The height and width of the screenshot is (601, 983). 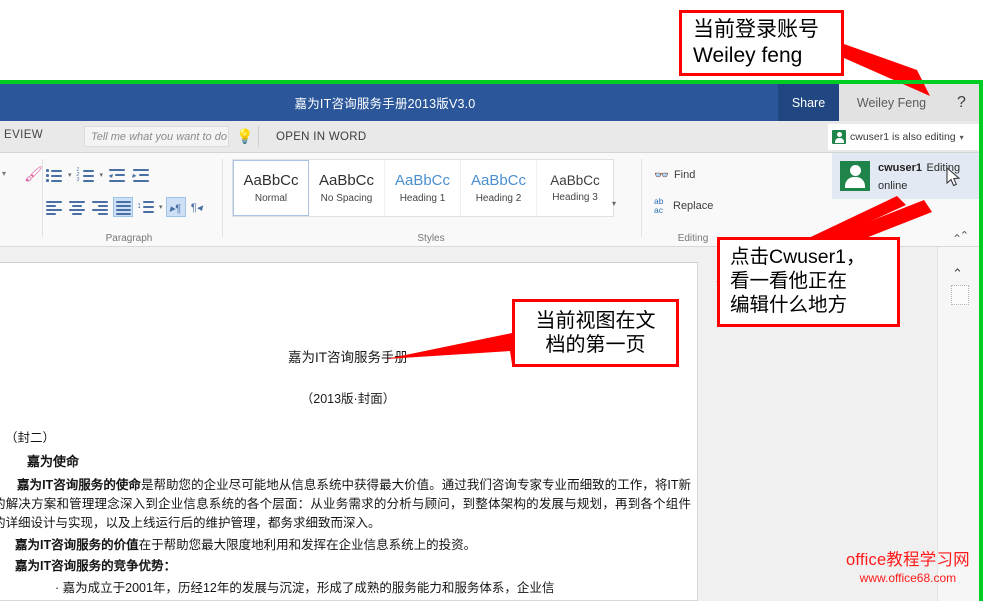 What do you see at coordinates (908, 560) in the screenshot?
I see `watermark-line1: office教程学习网` at bounding box center [908, 560].